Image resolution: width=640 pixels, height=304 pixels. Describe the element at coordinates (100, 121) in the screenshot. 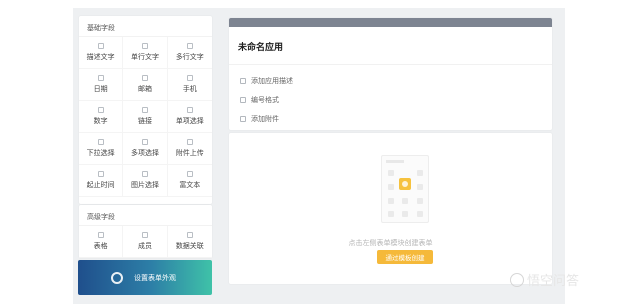

I see `field-type-label: 数字` at that location.